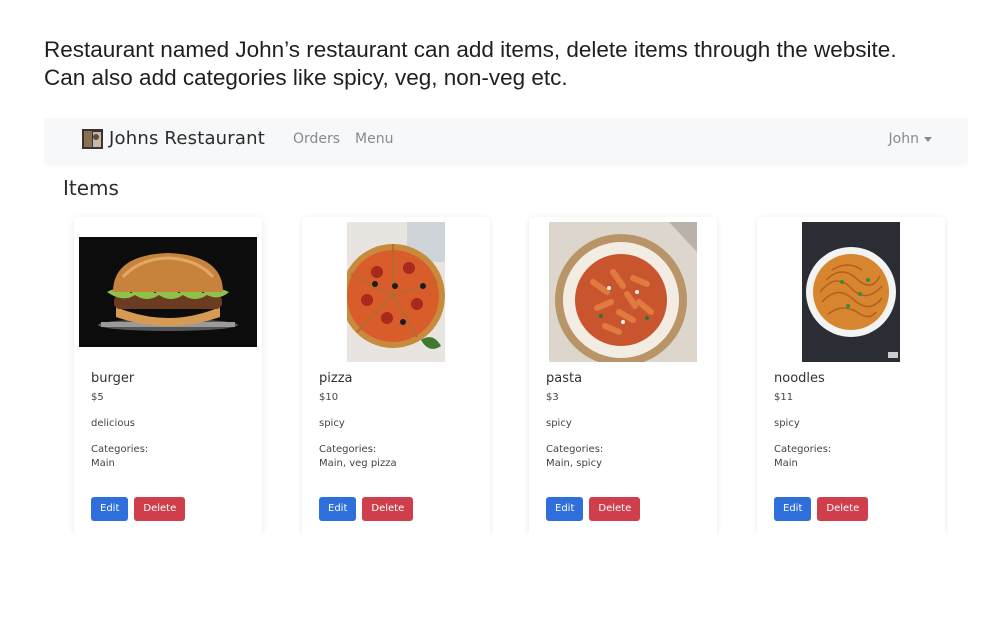 This screenshot has height=636, width=992. Describe the element at coordinates (799, 378) in the screenshot. I see `item-name: noodles` at that location.